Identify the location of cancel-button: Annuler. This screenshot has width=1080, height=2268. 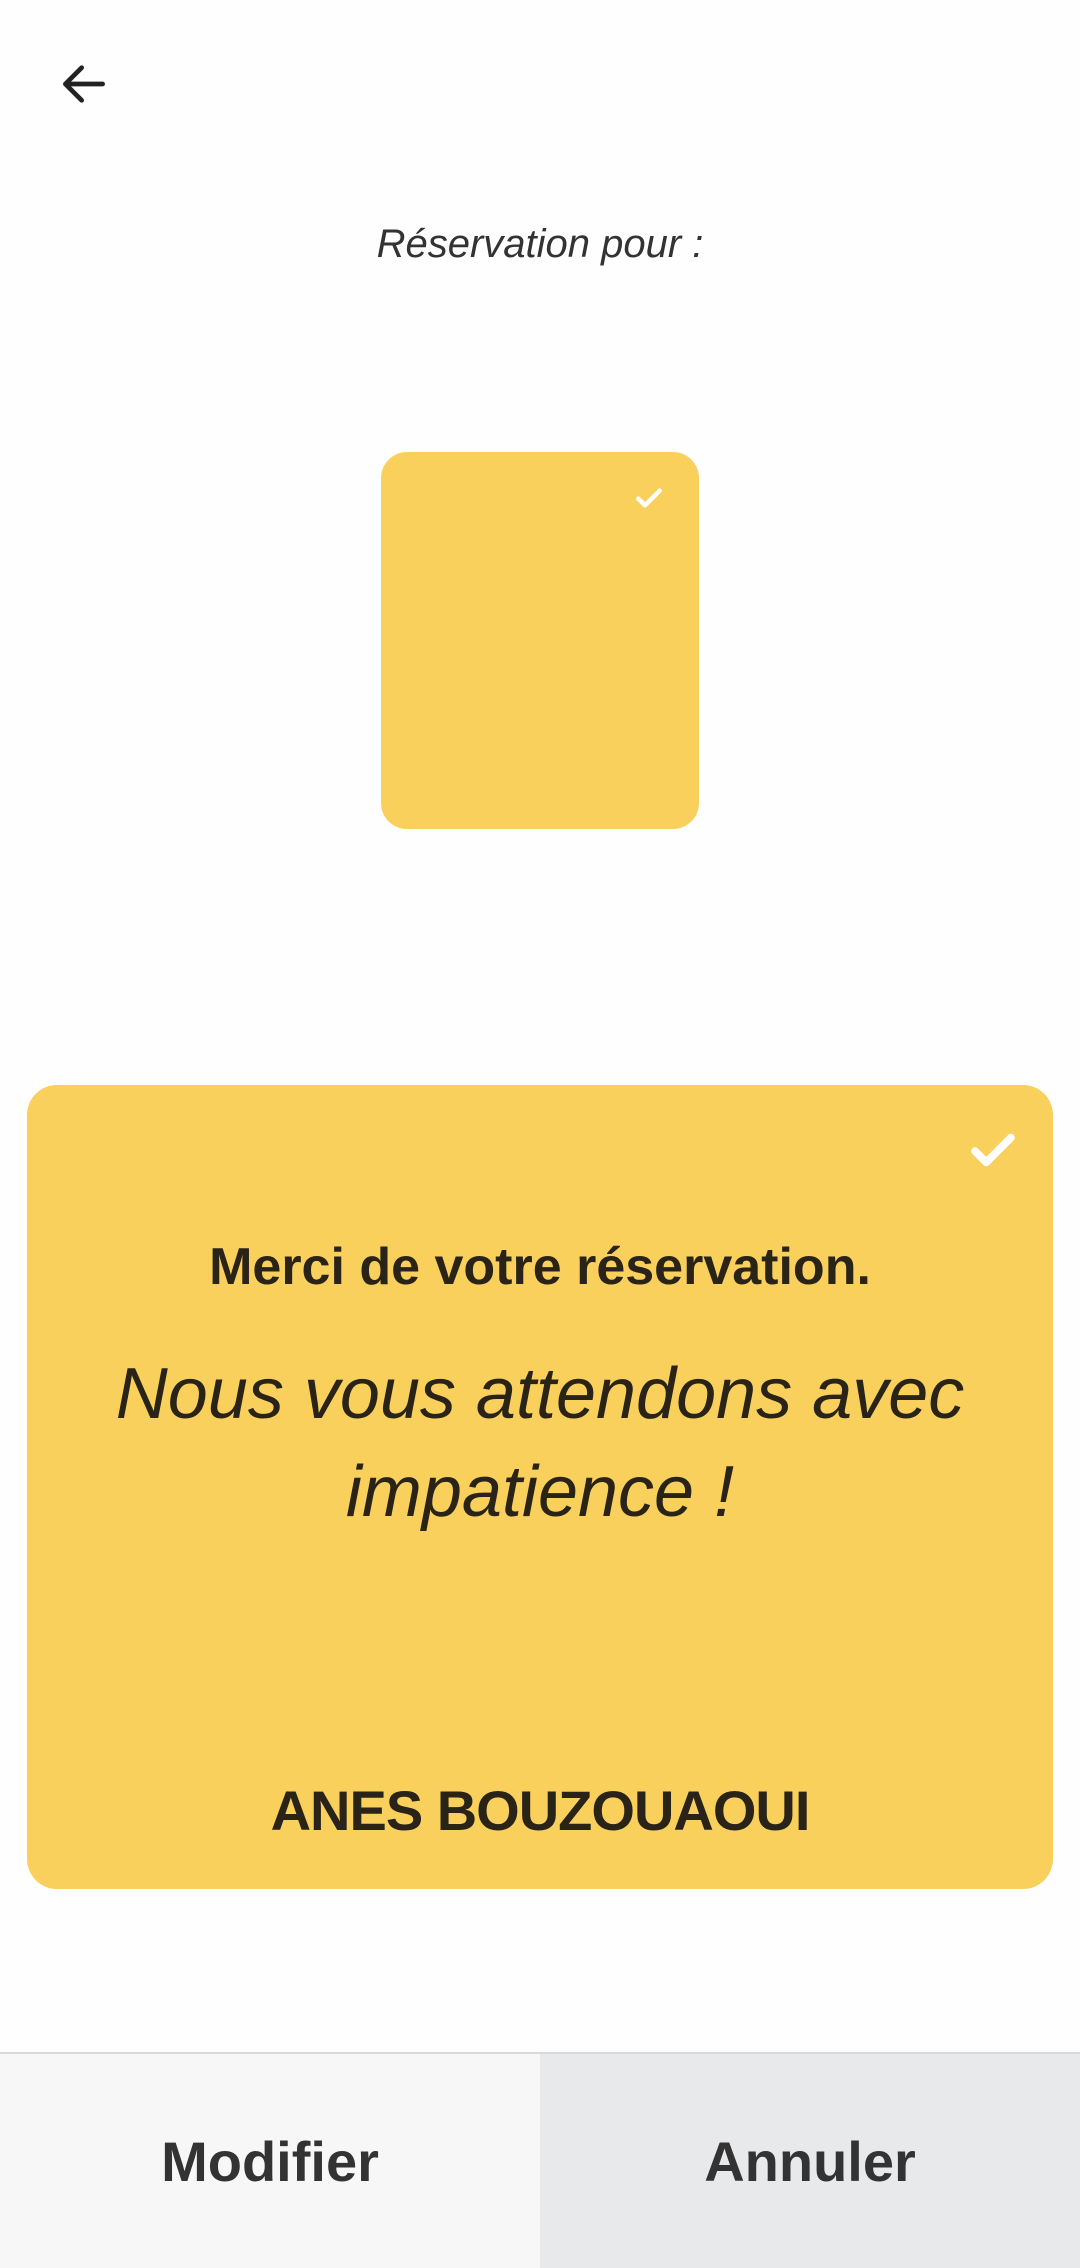
(810, 2161).